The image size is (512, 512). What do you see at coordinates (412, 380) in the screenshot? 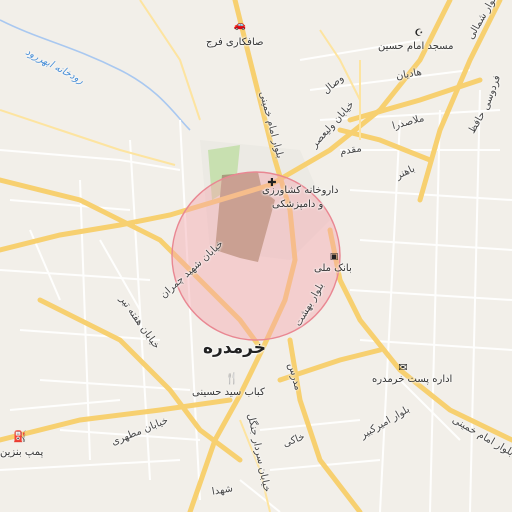
I see `poi-post-office: اداره پست خرمدره` at bounding box center [412, 380].